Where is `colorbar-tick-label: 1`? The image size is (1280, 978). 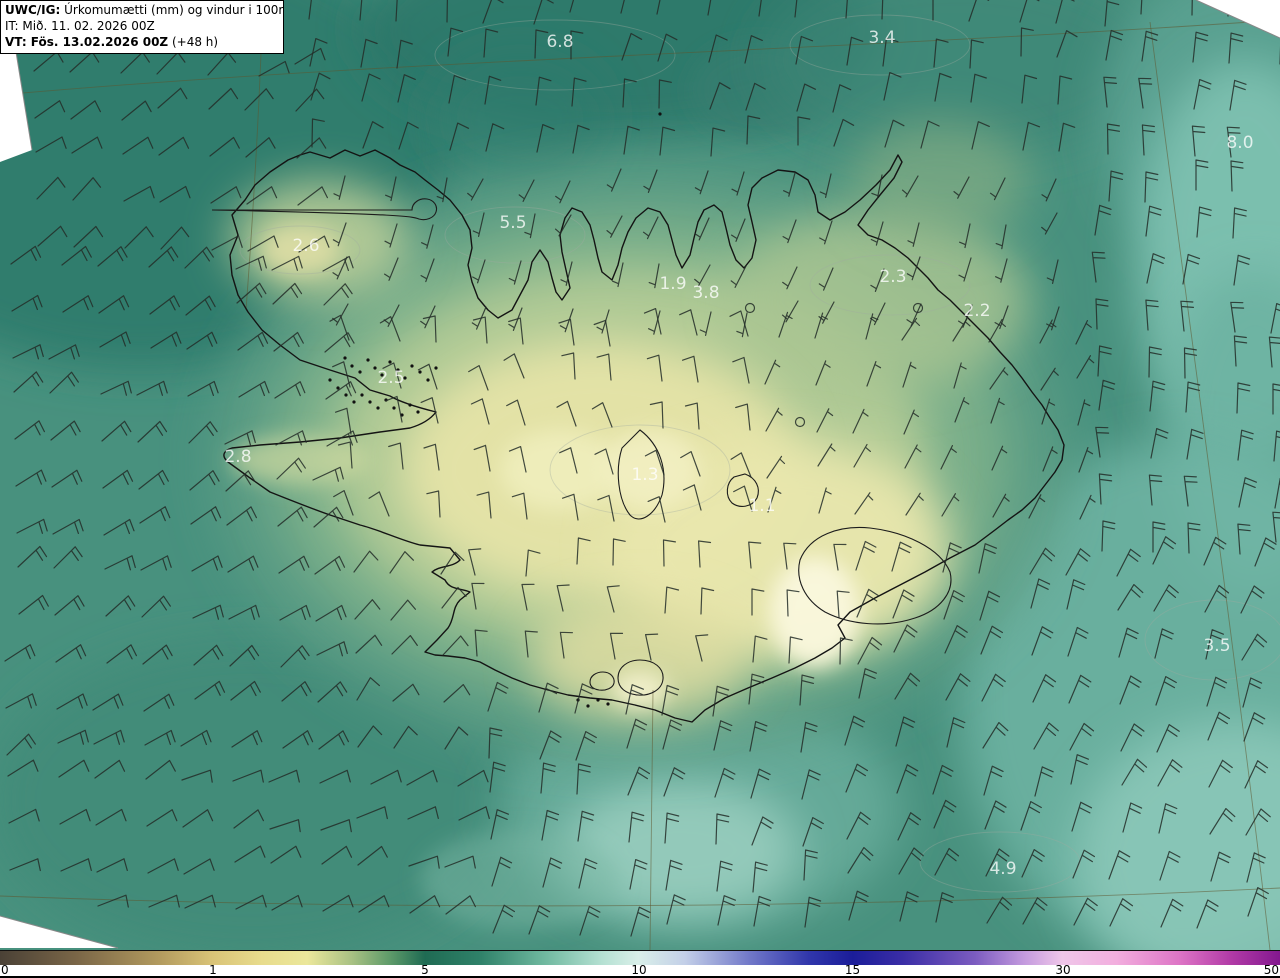
colorbar-tick-label: 1 is located at coordinates (213, 970).